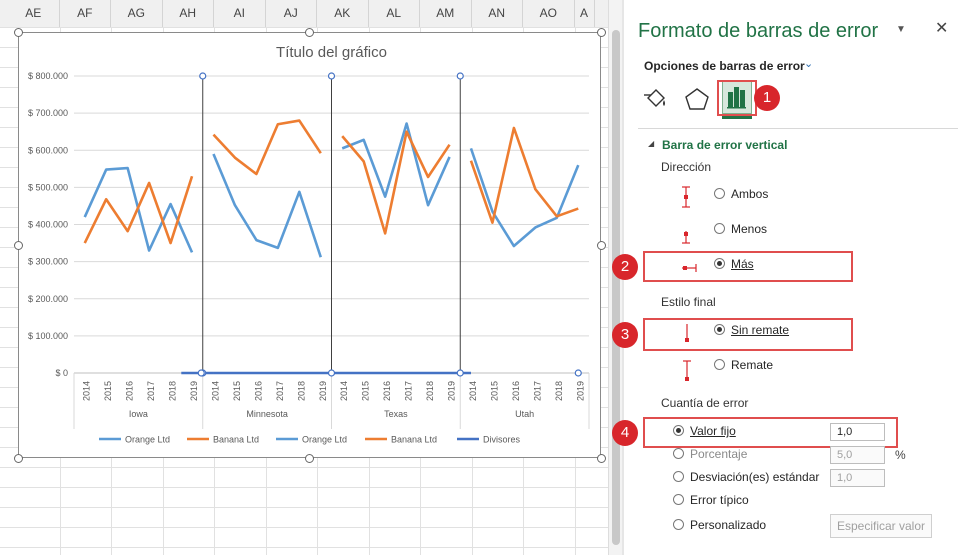 This screenshot has height=555, width=964. Describe the element at coordinates (808, 63) in the screenshot. I see `chevron-down-icon: ⌄` at that location.